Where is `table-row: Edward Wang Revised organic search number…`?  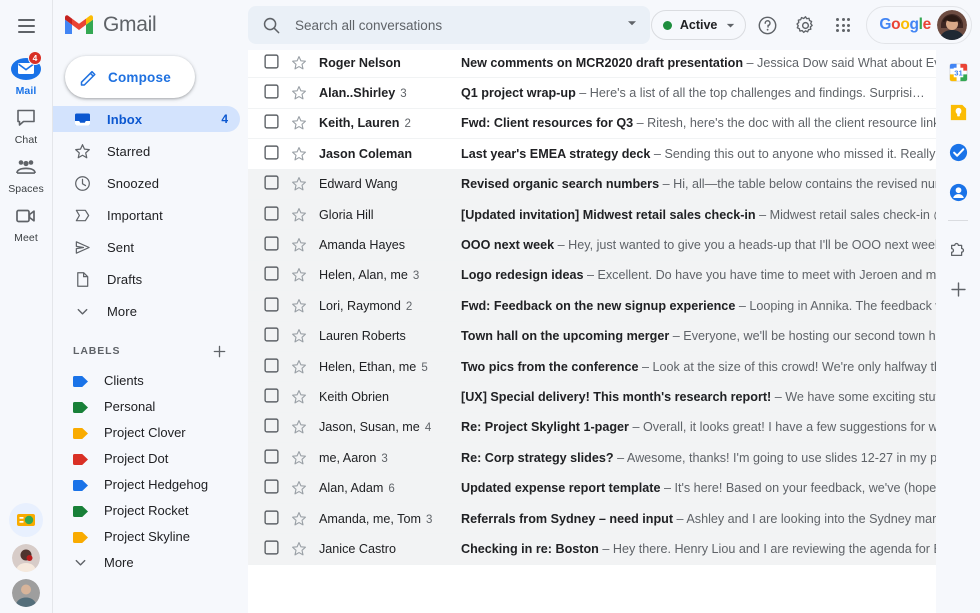 table-row: Edward Wang Revised organic search number… is located at coordinates (614, 184).